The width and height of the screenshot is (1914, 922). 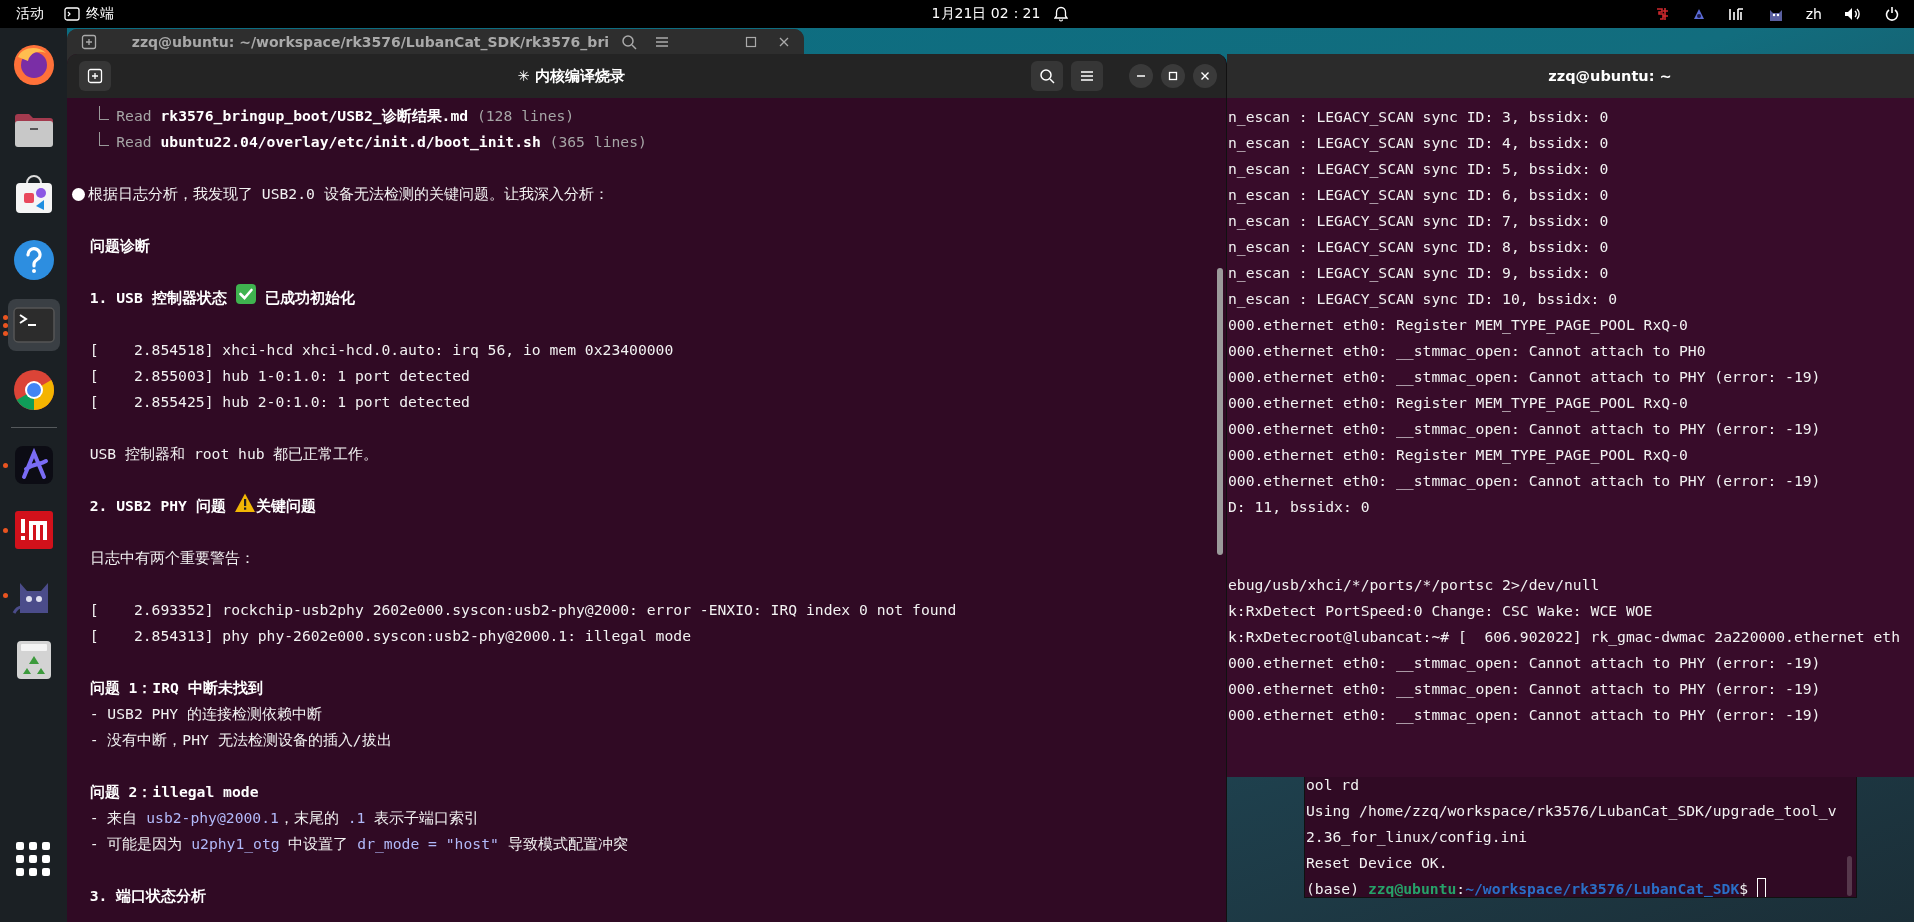 What do you see at coordinates (1419, 143) in the screenshot?
I see `terminal-line: n_escan : LEGACY_SCAN sync ID: 4, bssidx: 0` at bounding box center [1419, 143].